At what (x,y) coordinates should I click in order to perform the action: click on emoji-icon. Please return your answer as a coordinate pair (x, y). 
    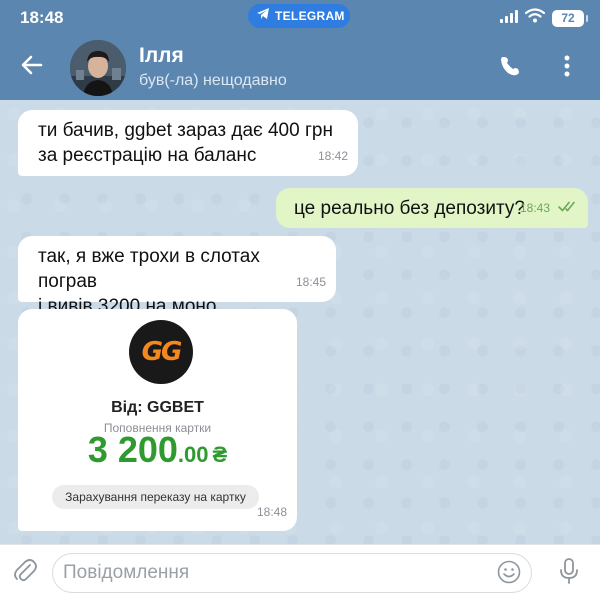
    Looking at the image, I should click on (509, 574).